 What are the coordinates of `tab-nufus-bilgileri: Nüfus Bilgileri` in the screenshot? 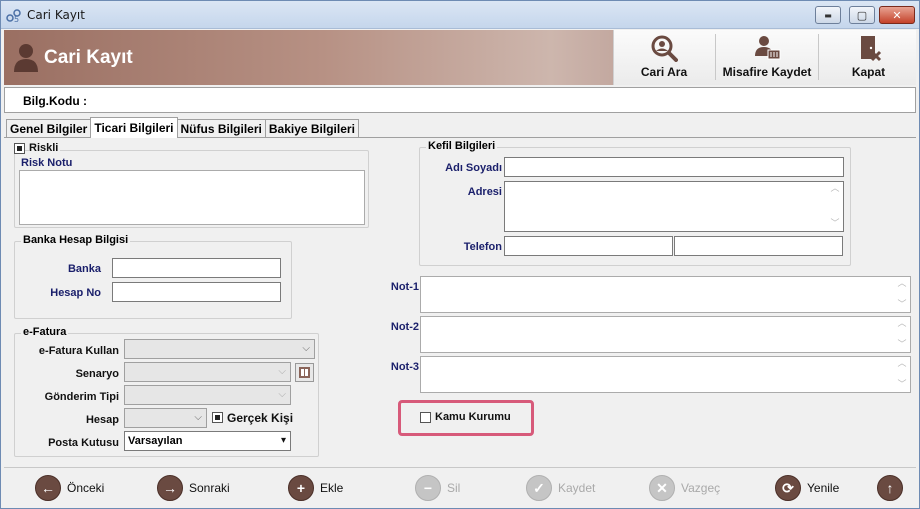 It's located at (221, 128).